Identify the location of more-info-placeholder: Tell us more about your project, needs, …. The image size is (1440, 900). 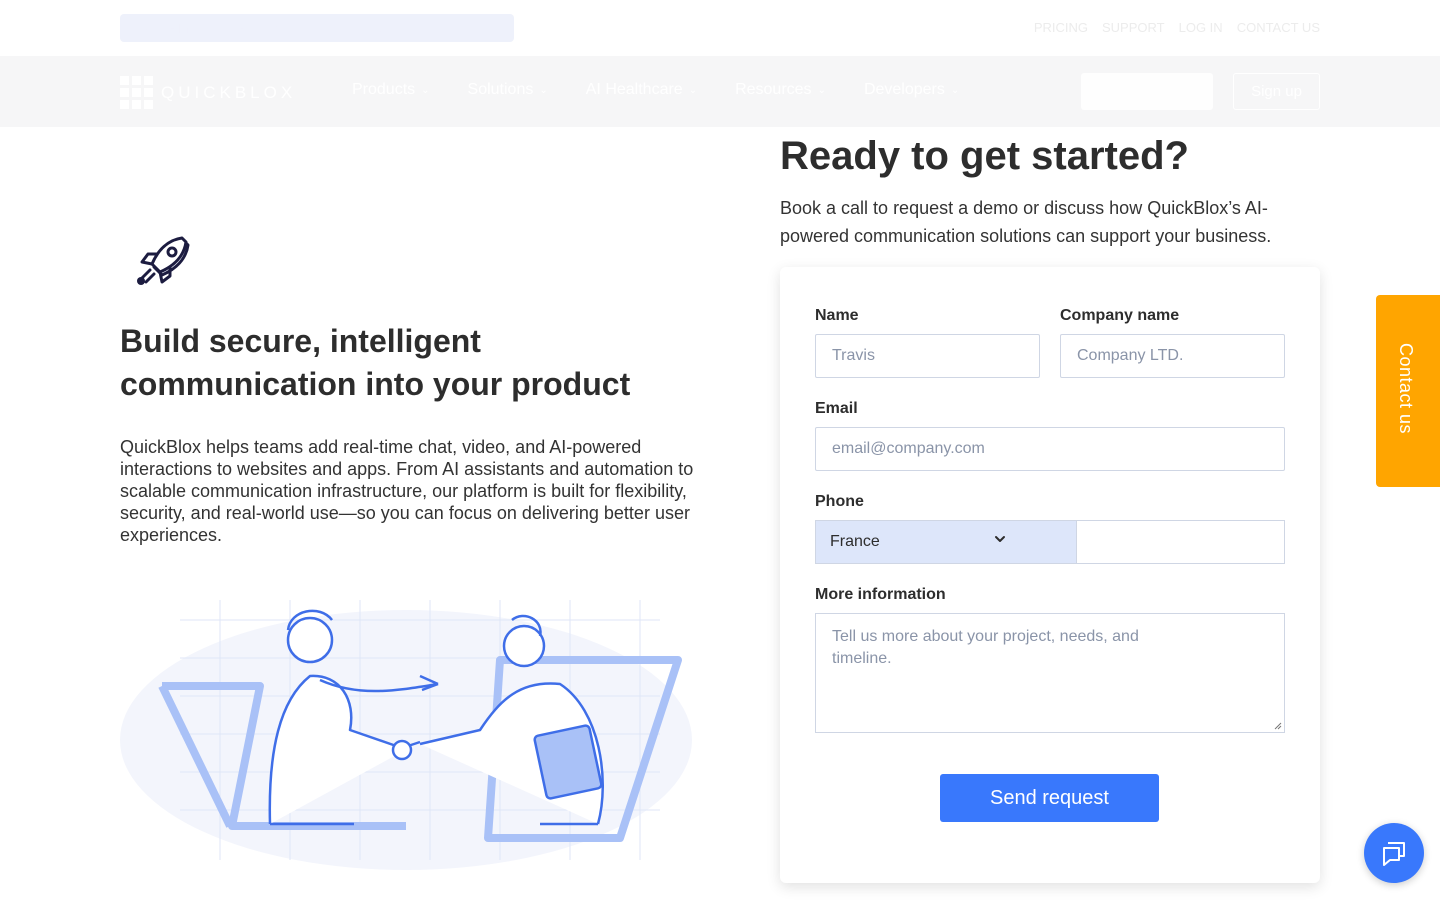
(985, 647).